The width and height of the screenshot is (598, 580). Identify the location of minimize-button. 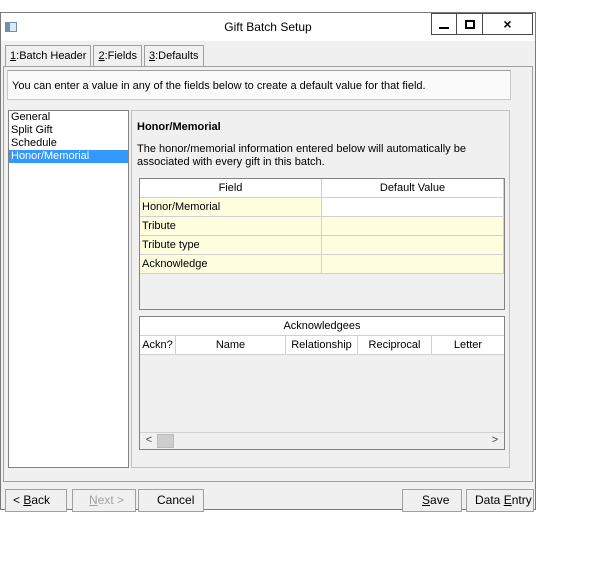
(444, 24).